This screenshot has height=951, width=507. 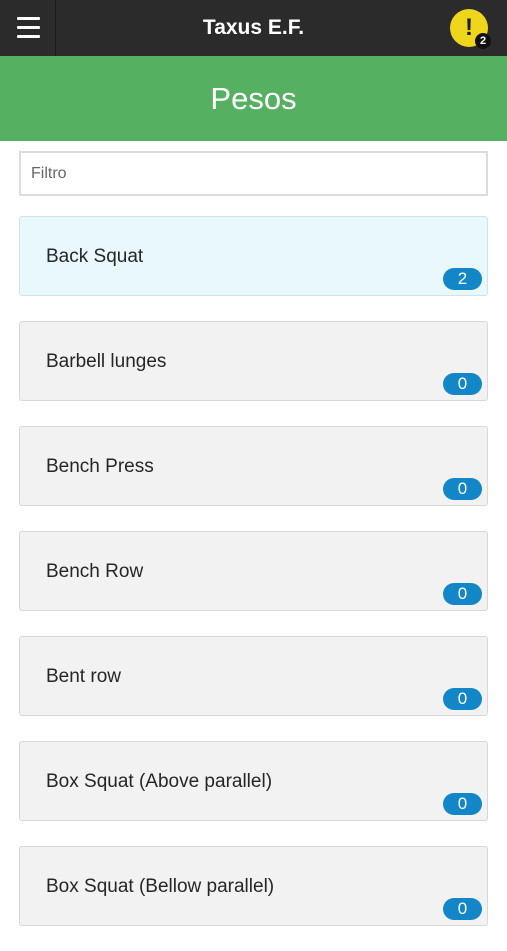 What do you see at coordinates (253, 256) in the screenshot?
I see `list-item: Back Squat 2` at bounding box center [253, 256].